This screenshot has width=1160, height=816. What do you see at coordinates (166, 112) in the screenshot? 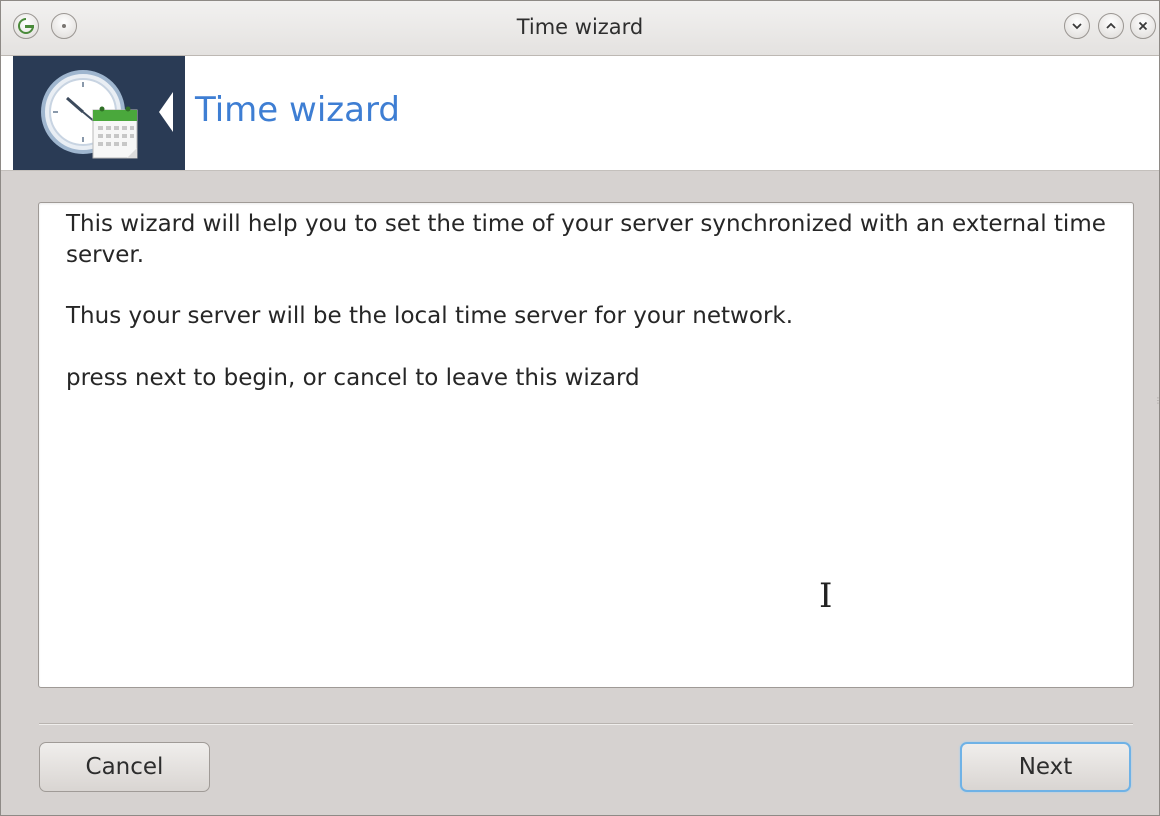
I see `banner-notch` at bounding box center [166, 112].